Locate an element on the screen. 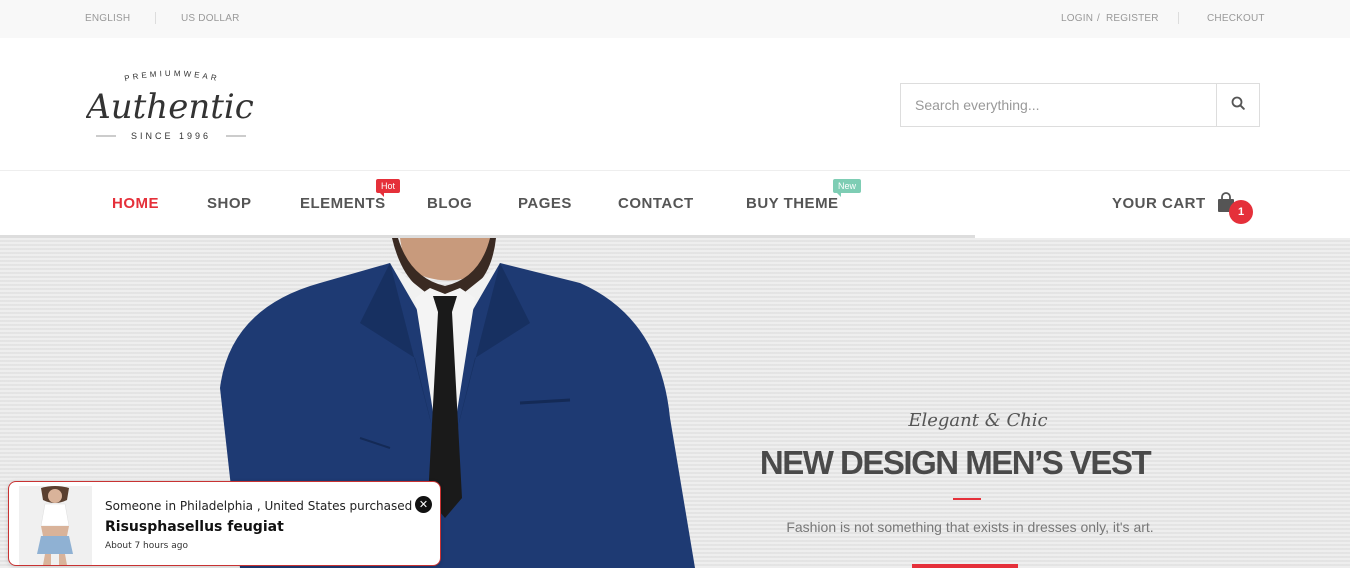  svg-text: PREMIUMWEAR is located at coordinates (172, 76).